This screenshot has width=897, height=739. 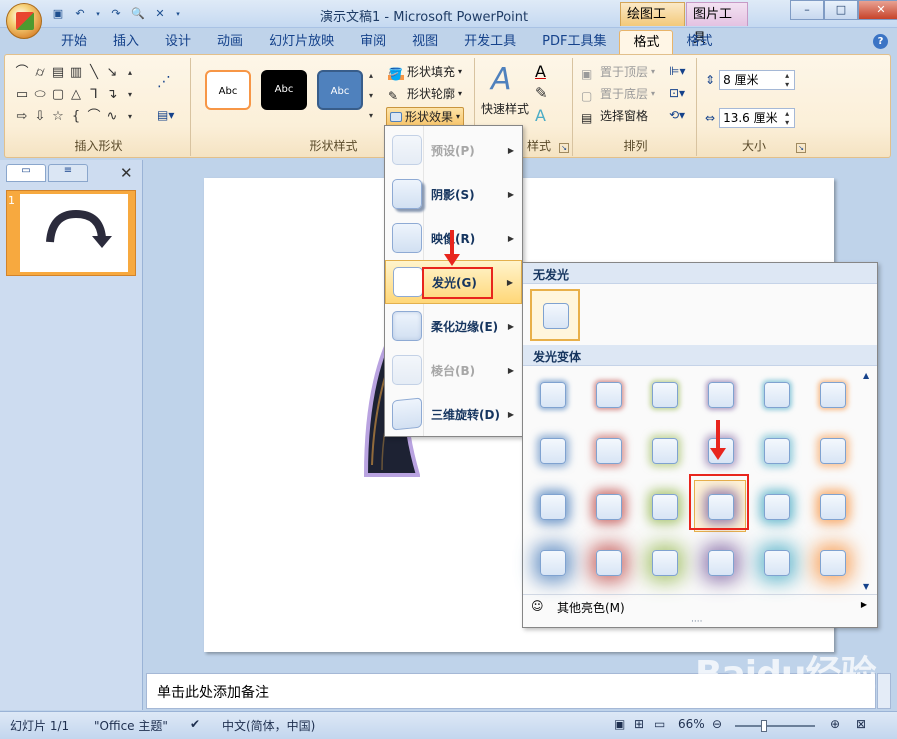 What do you see at coordinates (841, 10) in the screenshot?
I see `maximize-button: □` at bounding box center [841, 10].